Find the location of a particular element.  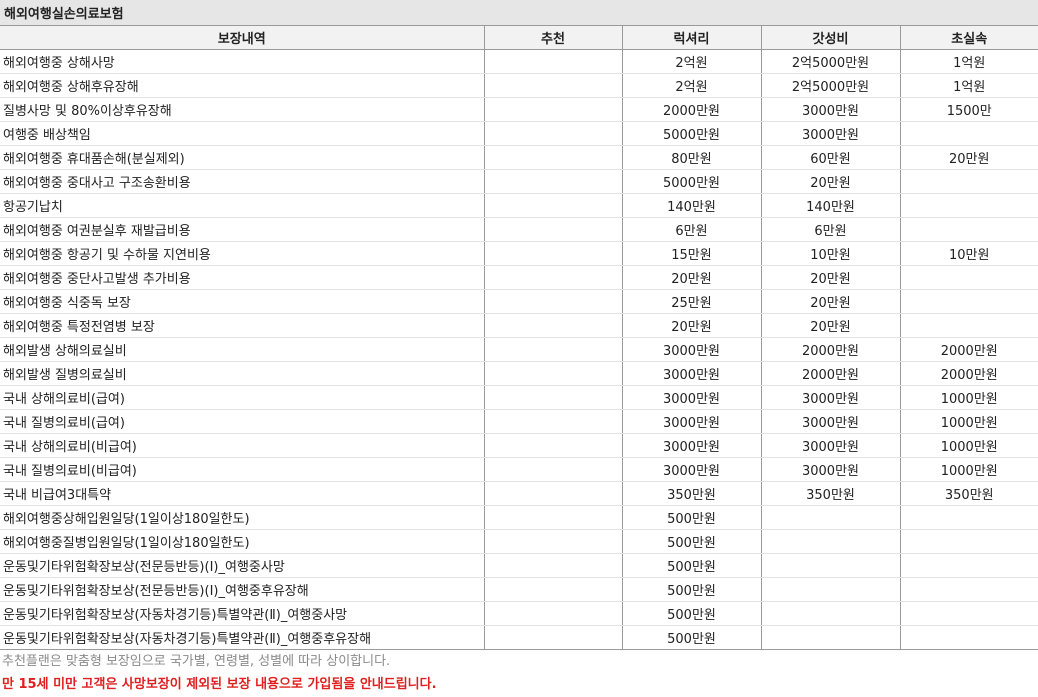

value-cell: 10만원 is located at coordinates (830, 253).